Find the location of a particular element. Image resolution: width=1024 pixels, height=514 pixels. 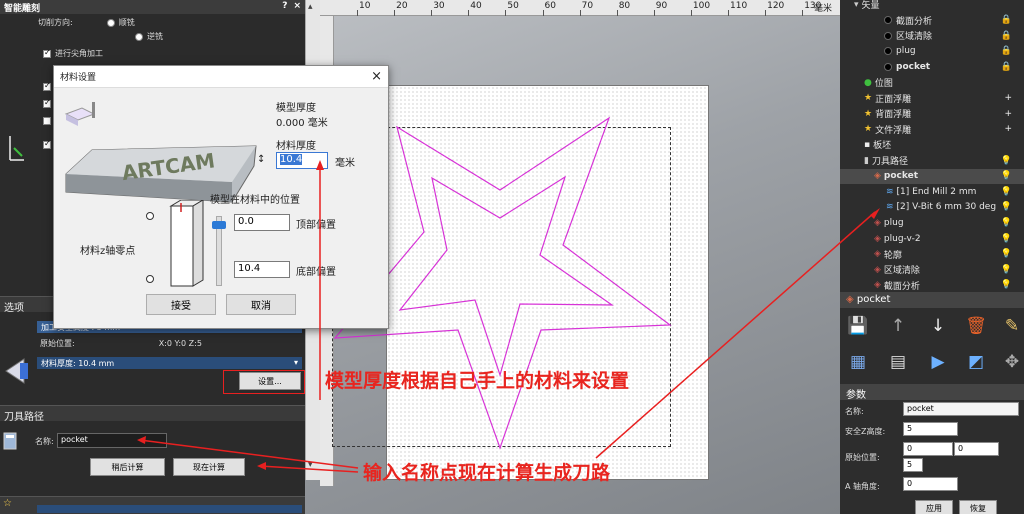

tree-item-10: ▮ 刀具路径 💡 is located at coordinates (932, 160).